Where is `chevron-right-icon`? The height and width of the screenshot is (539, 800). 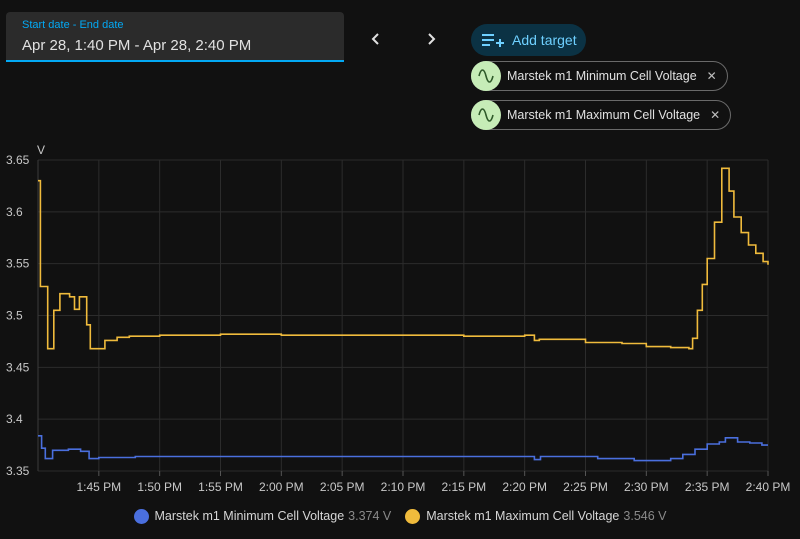
chevron-right-icon is located at coordinates (432, 39).